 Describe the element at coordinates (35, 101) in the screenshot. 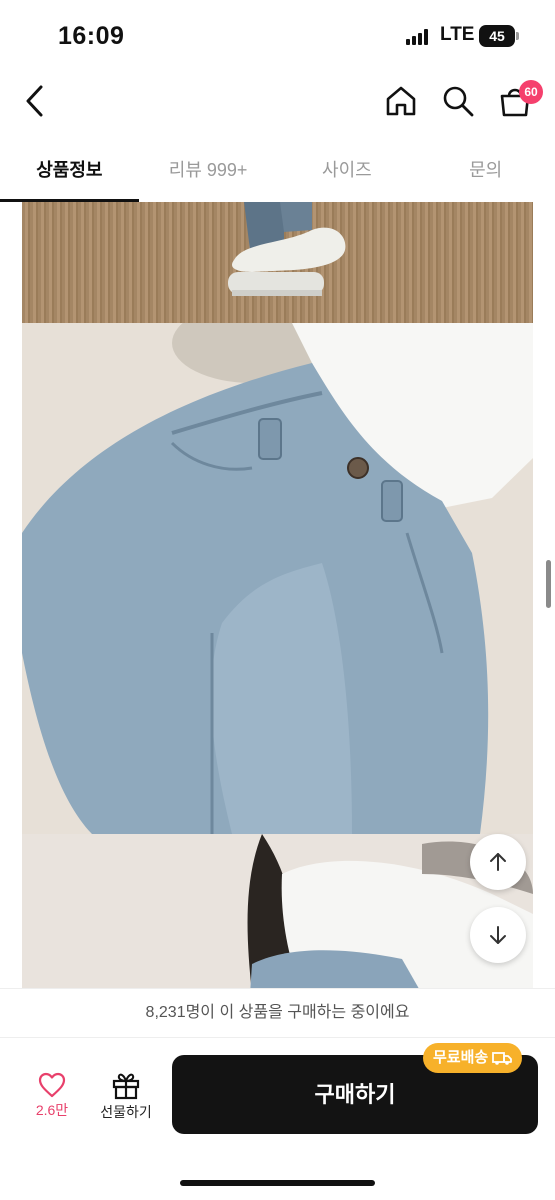

I see `back-icon` at that location.